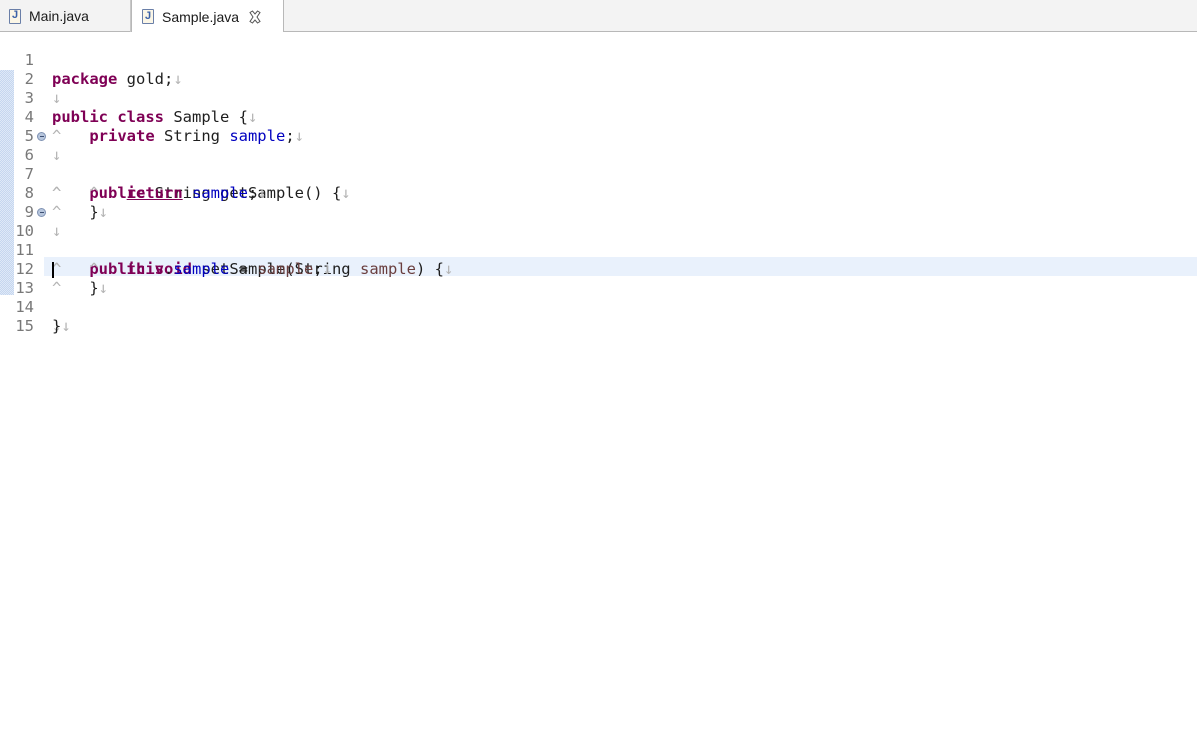 This screenshot has width=1197, height=732. Describe the element at coordinates (598, 98) in the screenshot. I see `code-line: 3 public class Sample {↓` at that location.